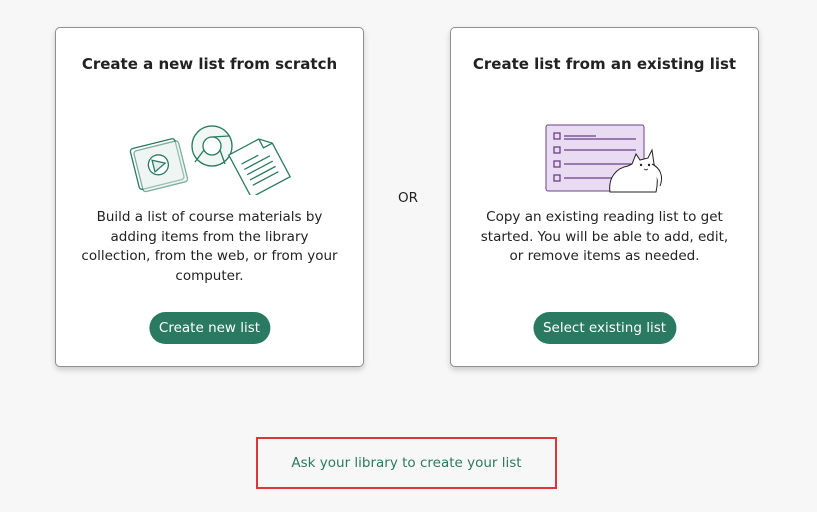 The width and height of the screenshot is (817, 512). I want to click on card-title: Create a new list from scratch, so click(209, 64).